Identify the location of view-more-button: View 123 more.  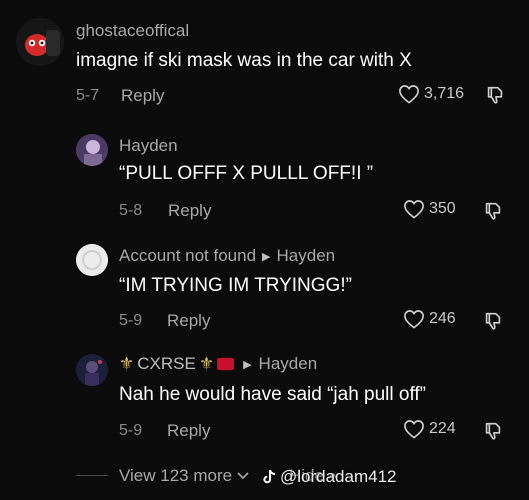
(184, 476).